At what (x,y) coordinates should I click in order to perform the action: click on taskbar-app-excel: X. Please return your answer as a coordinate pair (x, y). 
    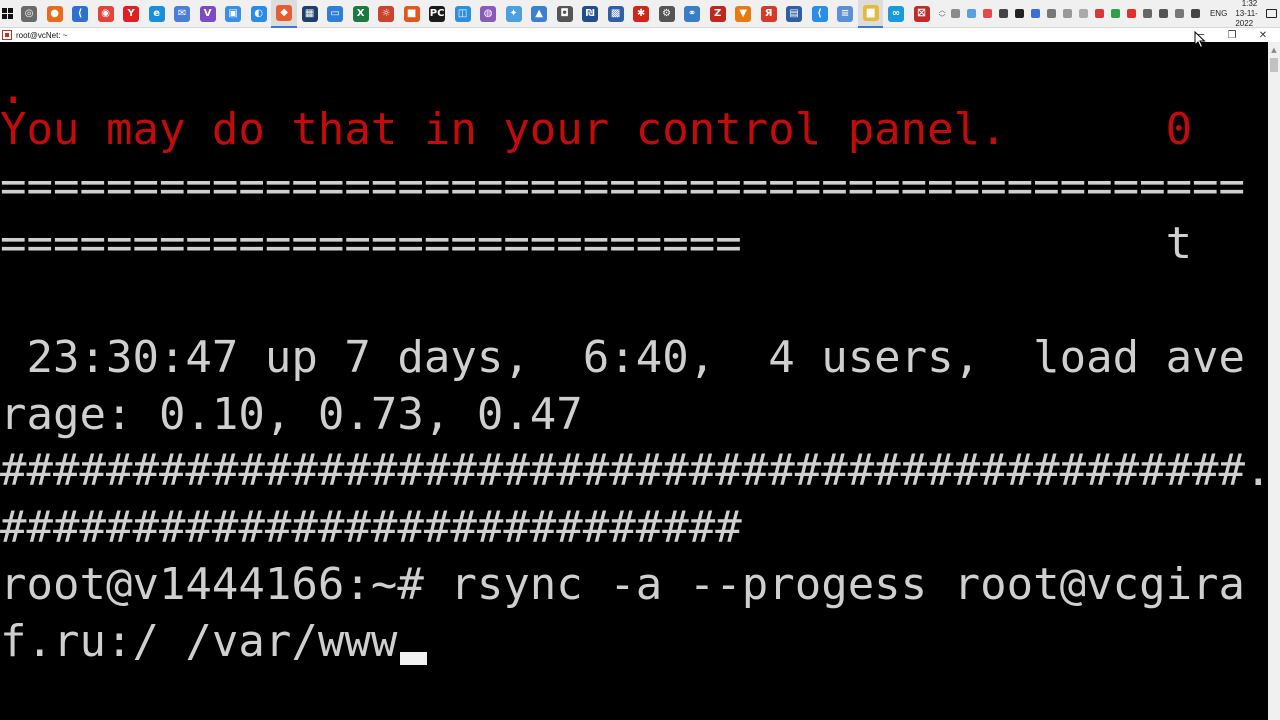
    Looking at the image, I should click on (361, 14).